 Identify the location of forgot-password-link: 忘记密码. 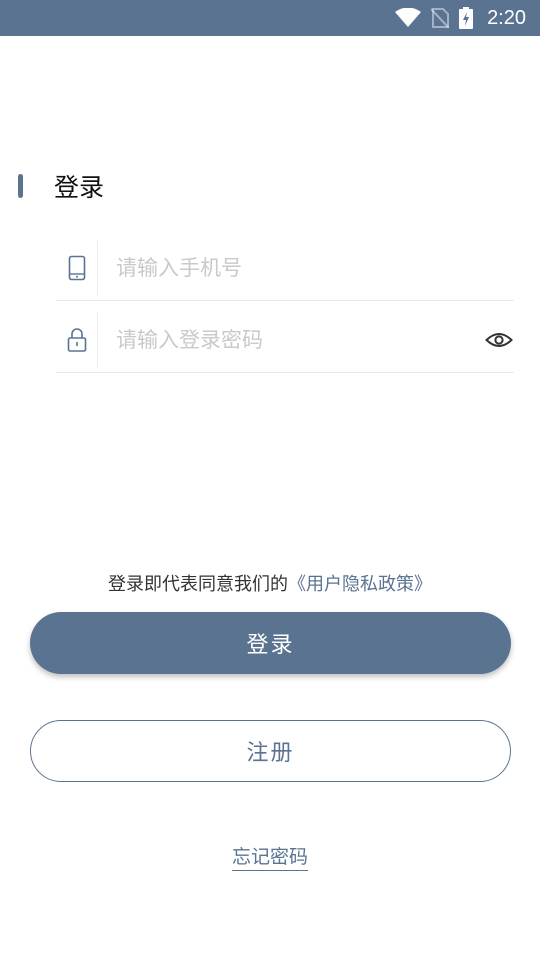
(269, 858).